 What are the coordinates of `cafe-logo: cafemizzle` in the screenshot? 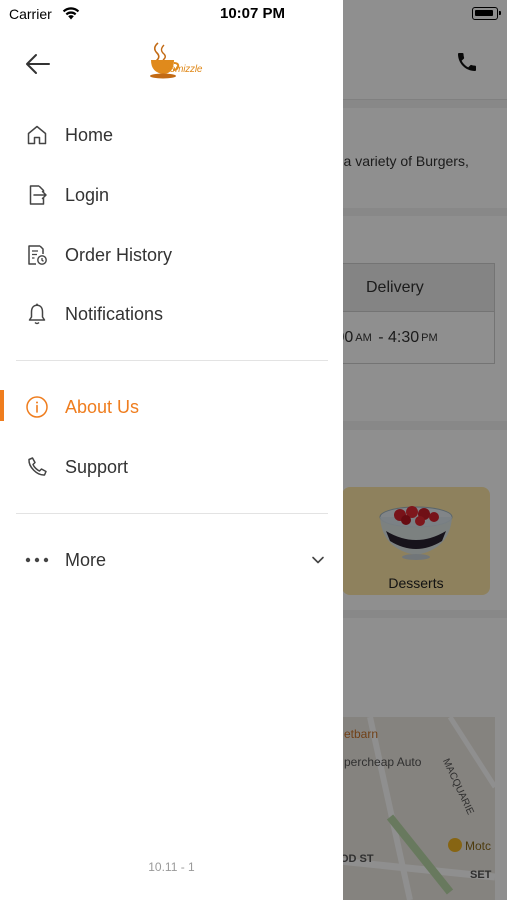 It's located at (181, 63).